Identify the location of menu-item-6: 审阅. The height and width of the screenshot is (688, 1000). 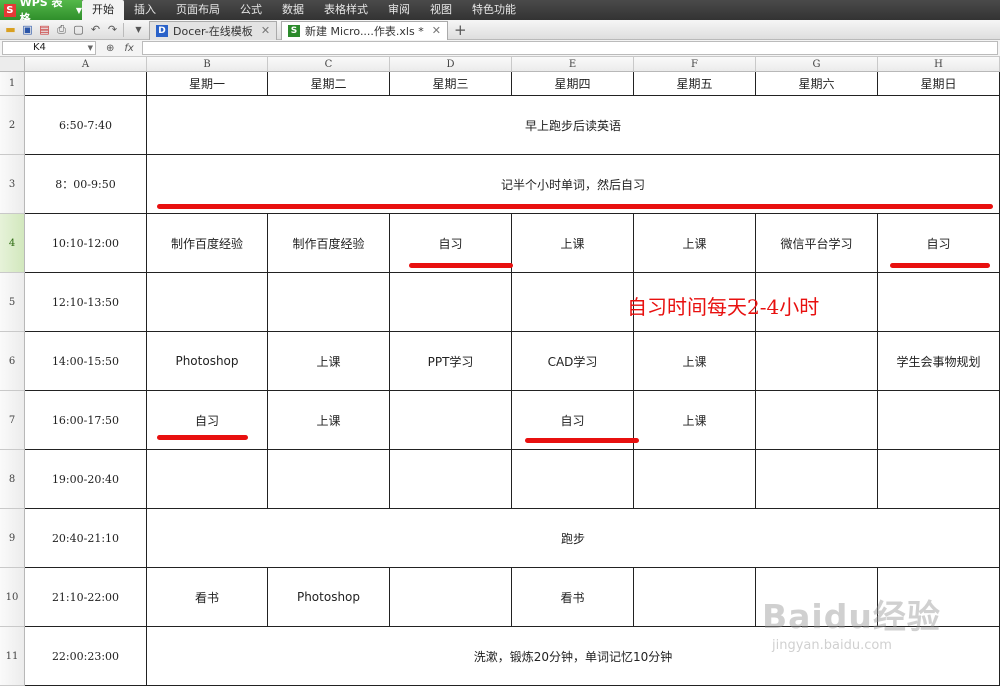
(399, 10).